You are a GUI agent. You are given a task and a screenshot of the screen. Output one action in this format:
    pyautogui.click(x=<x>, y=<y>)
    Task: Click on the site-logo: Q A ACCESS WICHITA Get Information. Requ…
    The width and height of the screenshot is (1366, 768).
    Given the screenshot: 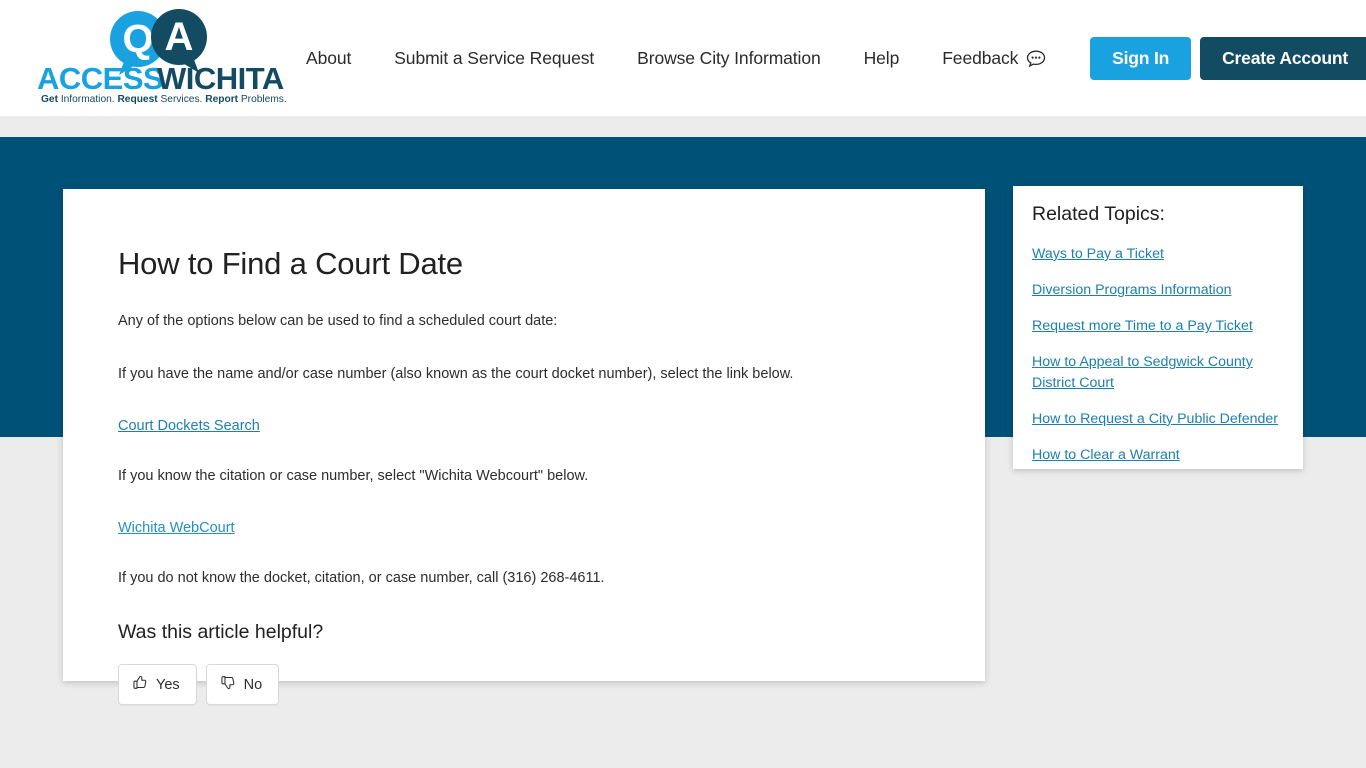 What is the action you would take?
    pyautogui.click(x=160, y=56)
    